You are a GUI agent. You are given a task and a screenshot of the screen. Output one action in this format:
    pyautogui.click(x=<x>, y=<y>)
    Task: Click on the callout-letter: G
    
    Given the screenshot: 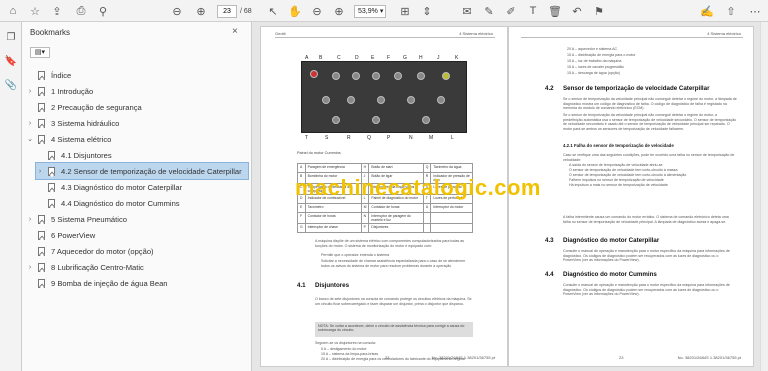 What is the action you would take?
    pyautogui.click(x=405, y=58)
    